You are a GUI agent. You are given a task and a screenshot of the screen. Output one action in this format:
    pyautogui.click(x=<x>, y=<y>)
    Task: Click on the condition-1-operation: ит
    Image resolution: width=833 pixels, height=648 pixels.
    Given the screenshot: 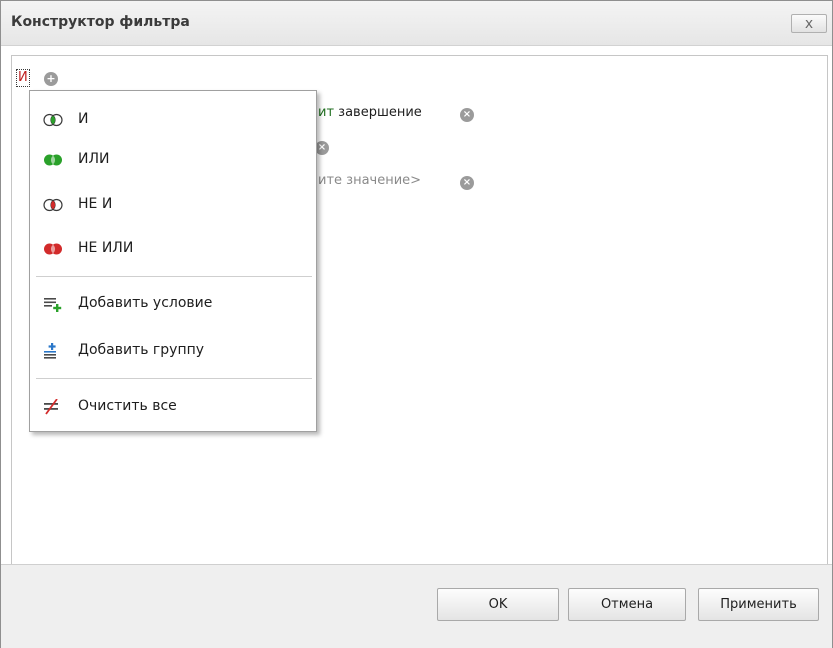 What is the action you would take?
    pyautogui.click(x=326, y=112)
    